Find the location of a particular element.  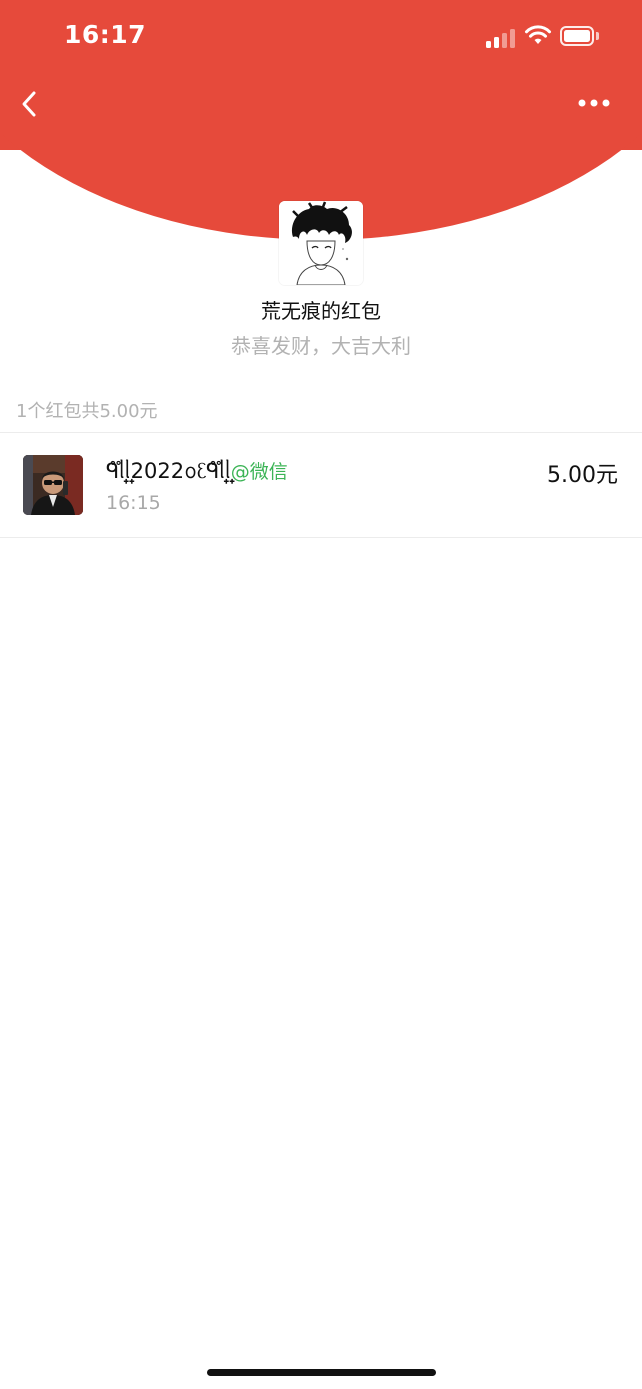

red-packet-summary: 1个红包共5.00元 is located at coordinates (87, 411).